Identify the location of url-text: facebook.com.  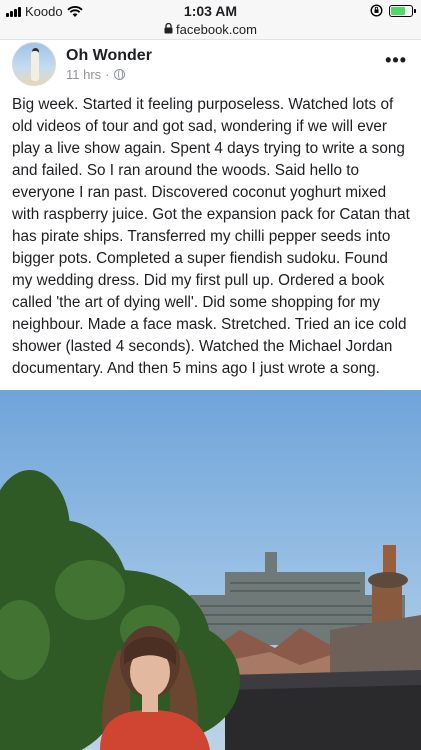
(216, 29).